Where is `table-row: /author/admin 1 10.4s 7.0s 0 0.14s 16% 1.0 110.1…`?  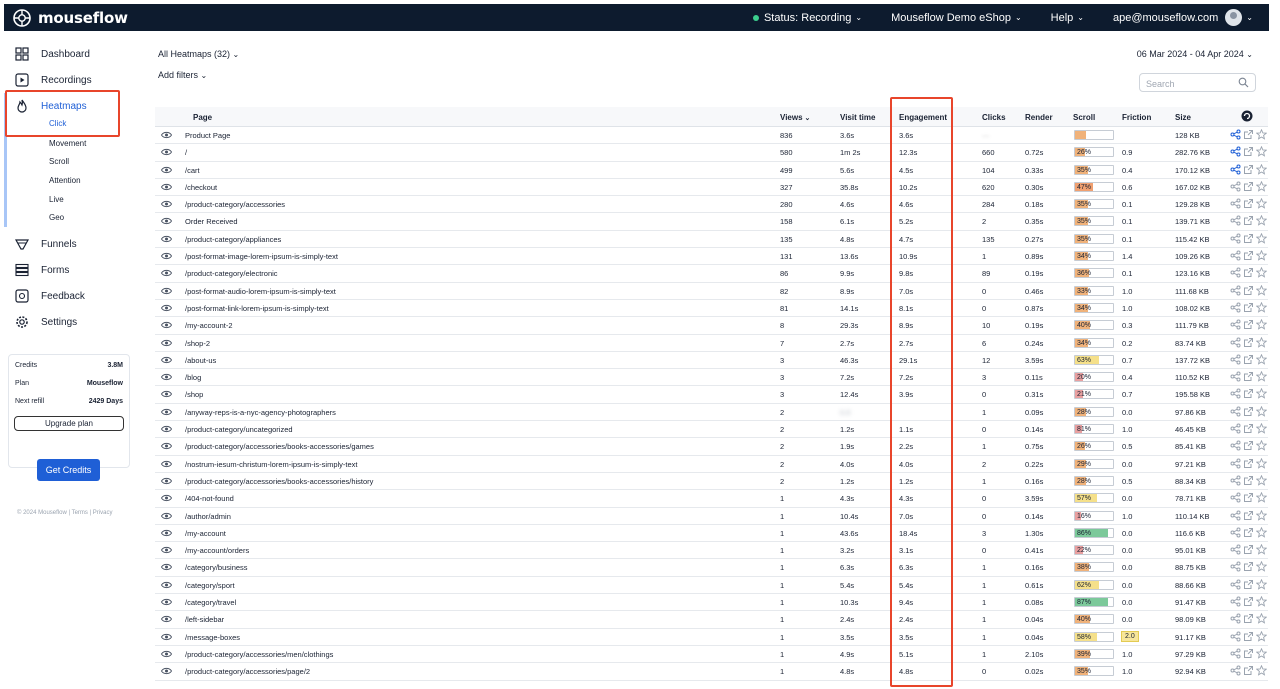
table-row: /author/admin 1 10.4s 7.0s 0 0.14s 16% 1.0 110.1… is located at coordinates (711, 516).